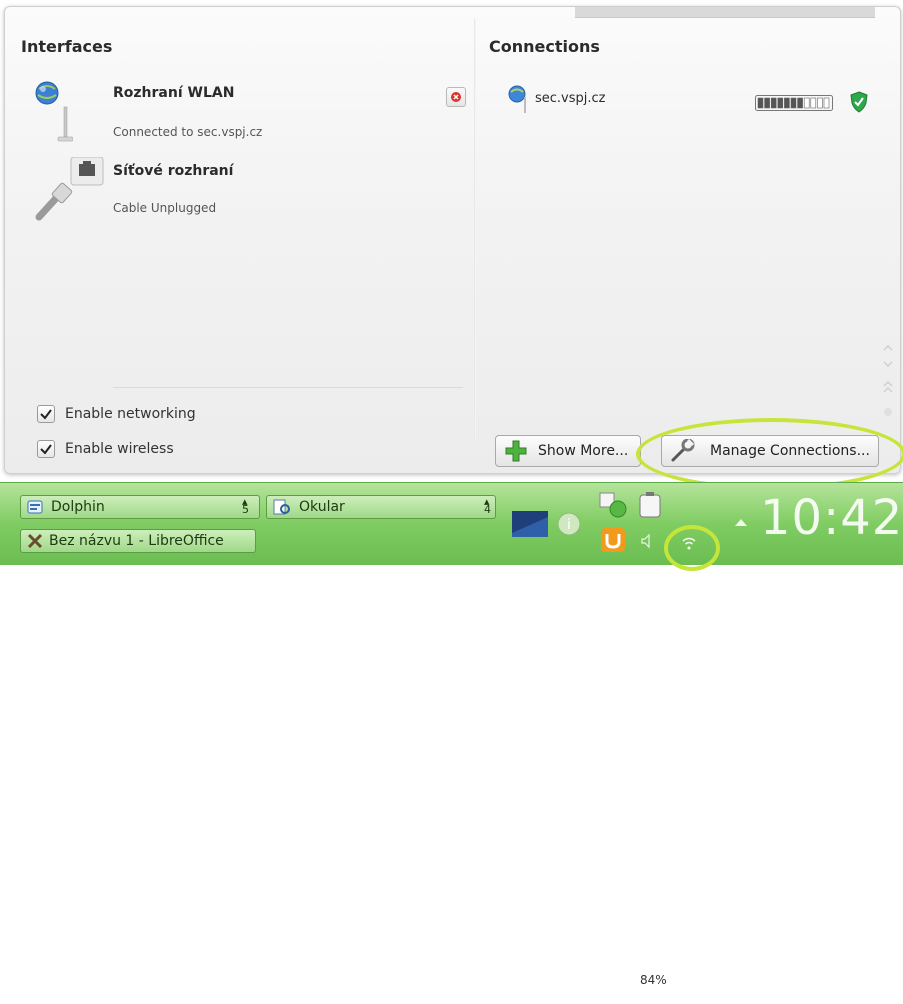 Image resolution: width=903 pixels, height=1004 pixels. I want to click on info-icon: i, so click(569, 524).